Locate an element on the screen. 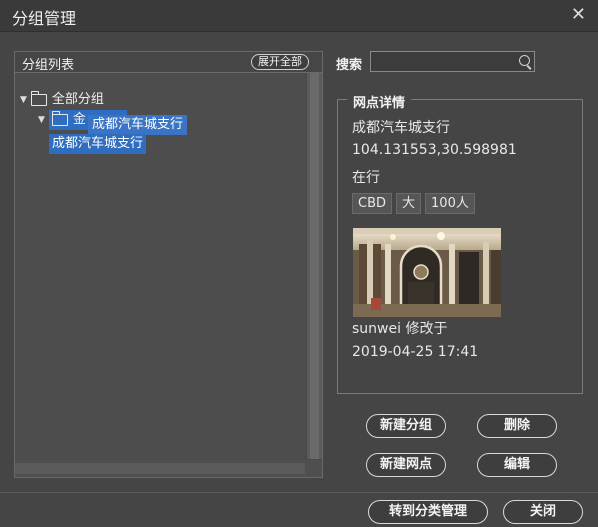 The width and height of the screenshot is (598, 527). search-field is located at coordinates (452, 61).